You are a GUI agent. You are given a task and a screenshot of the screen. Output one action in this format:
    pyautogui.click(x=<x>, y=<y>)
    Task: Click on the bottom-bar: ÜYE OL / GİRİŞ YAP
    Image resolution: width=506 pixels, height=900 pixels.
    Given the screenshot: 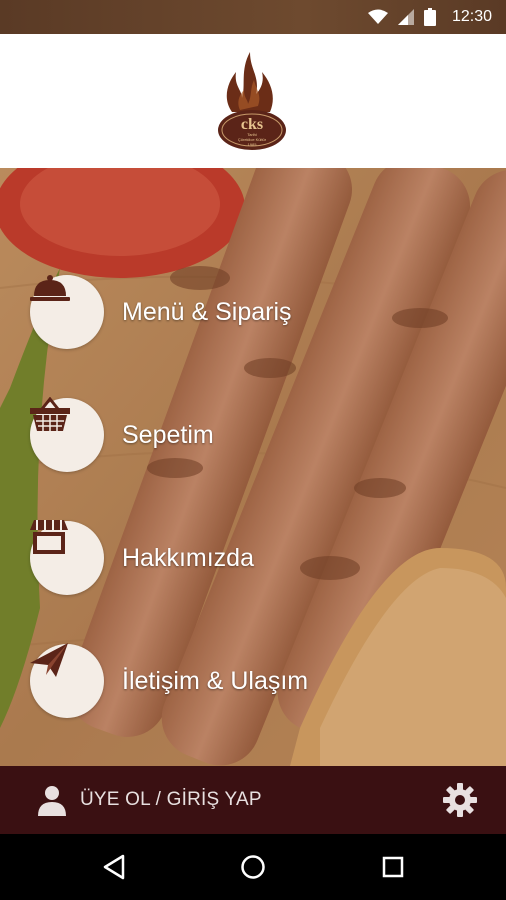 What is the action you would take?
    pyautogui.click(x=253, y=800)
    